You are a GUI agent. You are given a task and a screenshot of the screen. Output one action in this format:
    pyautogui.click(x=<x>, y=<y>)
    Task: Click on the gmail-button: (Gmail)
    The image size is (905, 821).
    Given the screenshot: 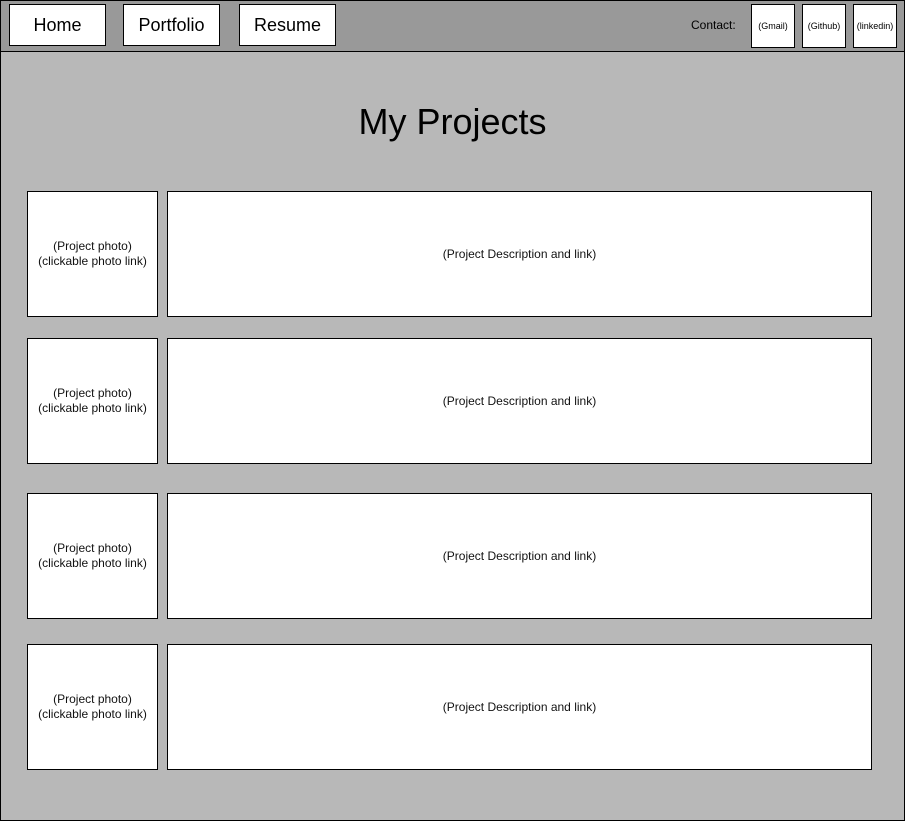 What is the action you would take?
    pyautogui.click(x=773, y=26)
    